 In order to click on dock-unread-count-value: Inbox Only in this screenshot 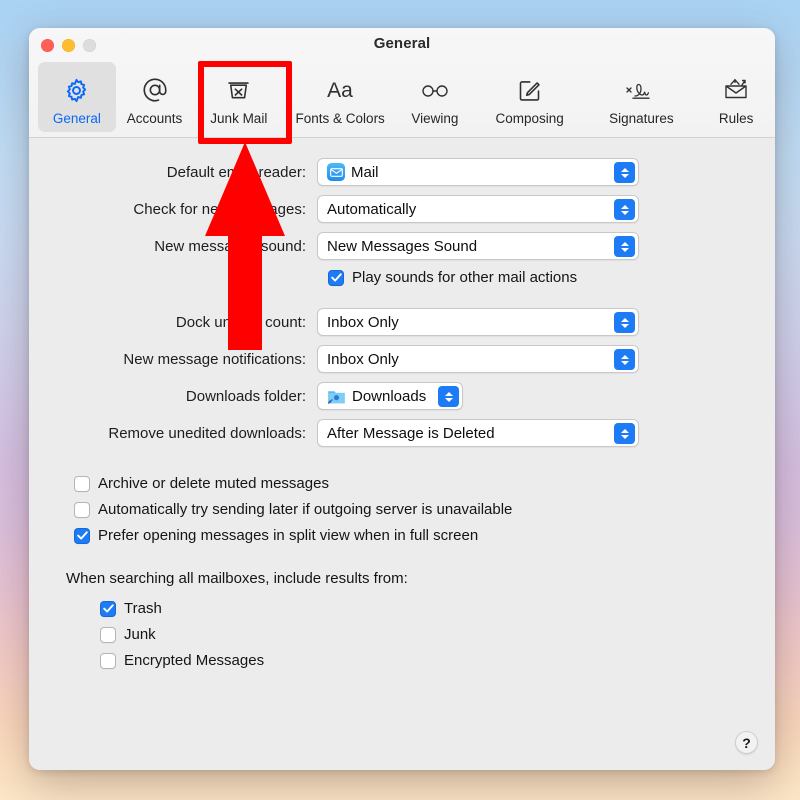, I will do `click(363, 322)`.